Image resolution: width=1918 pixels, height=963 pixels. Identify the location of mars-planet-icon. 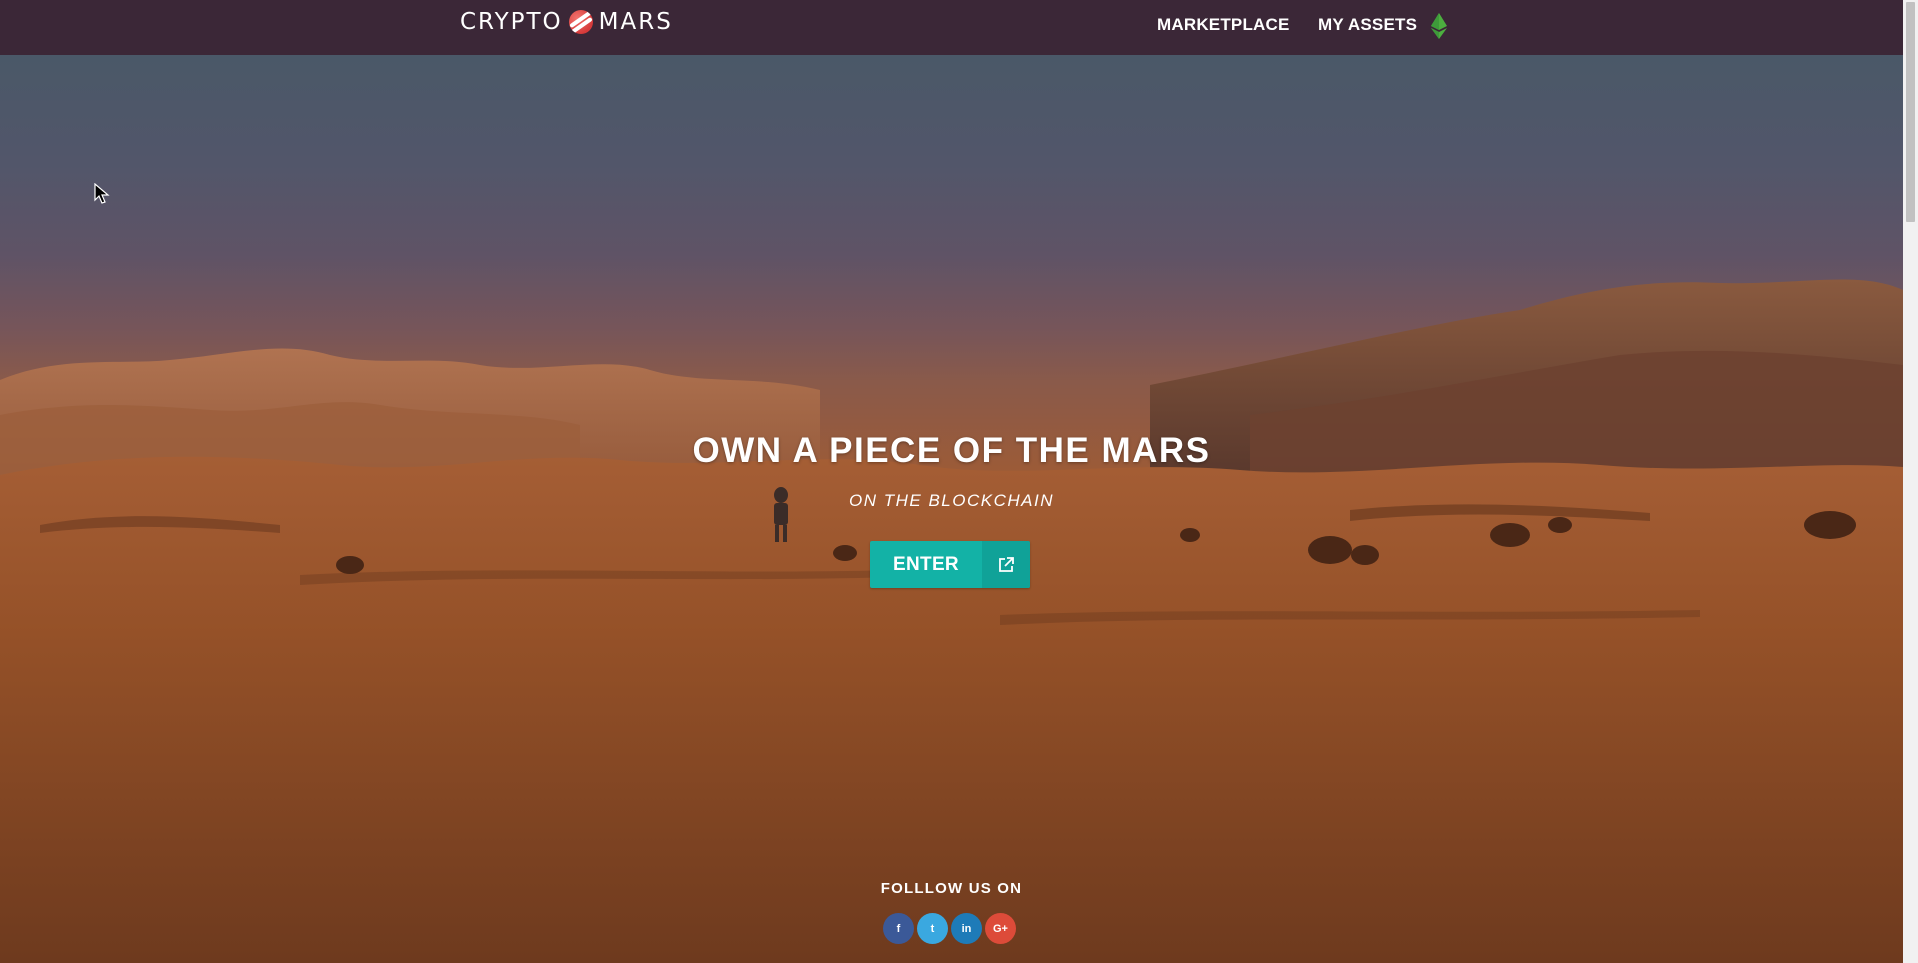
(580, 22).